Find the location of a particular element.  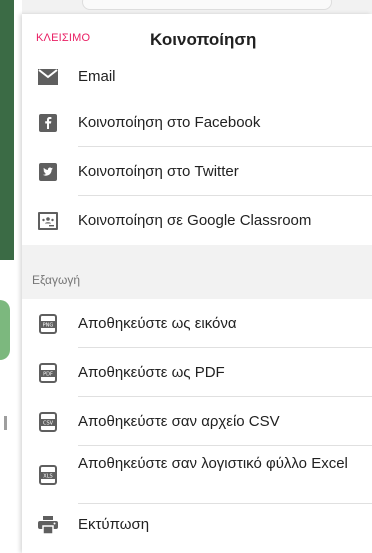

xls-file-icon: XLS is located at coordinates (48, 475).